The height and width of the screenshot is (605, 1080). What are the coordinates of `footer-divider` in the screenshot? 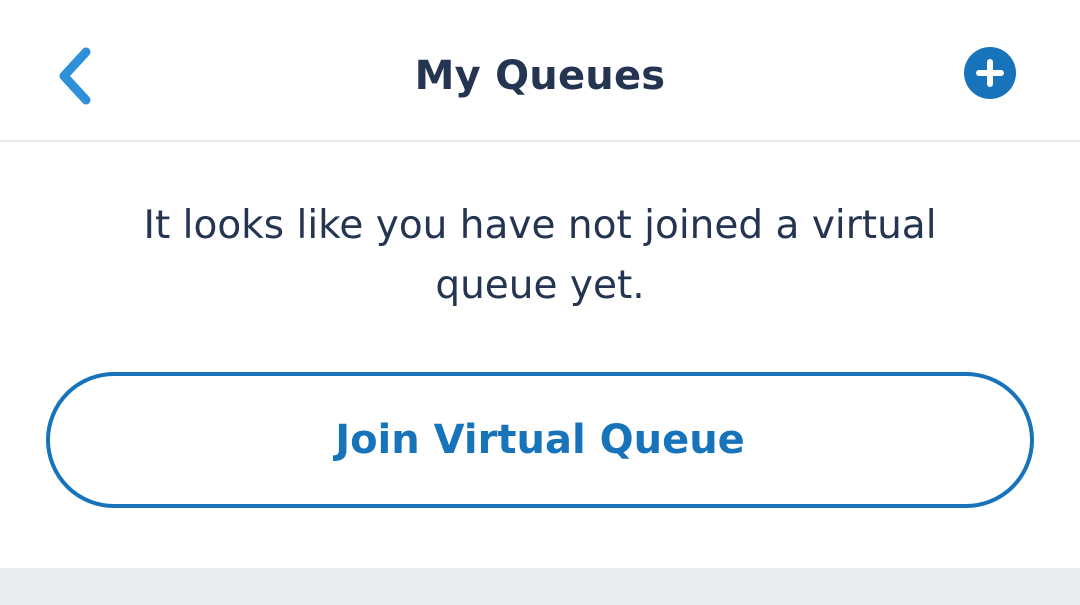 It's located at (540, 586).